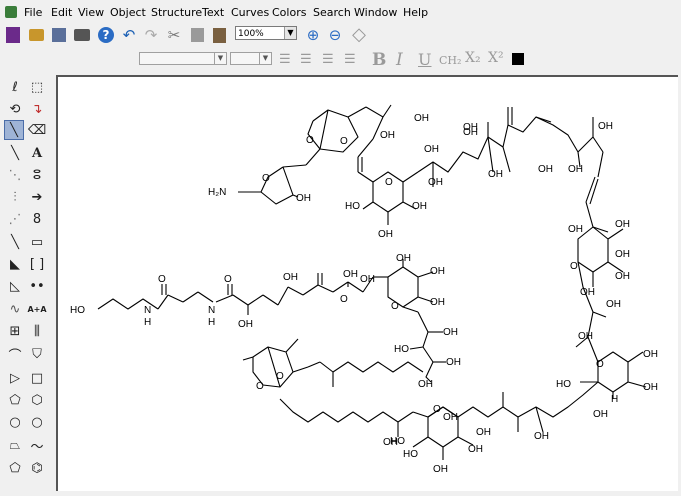  Describe the element at coordinates (15, 331) in the screenshot. I see `table-tool: ⊞` at that location.